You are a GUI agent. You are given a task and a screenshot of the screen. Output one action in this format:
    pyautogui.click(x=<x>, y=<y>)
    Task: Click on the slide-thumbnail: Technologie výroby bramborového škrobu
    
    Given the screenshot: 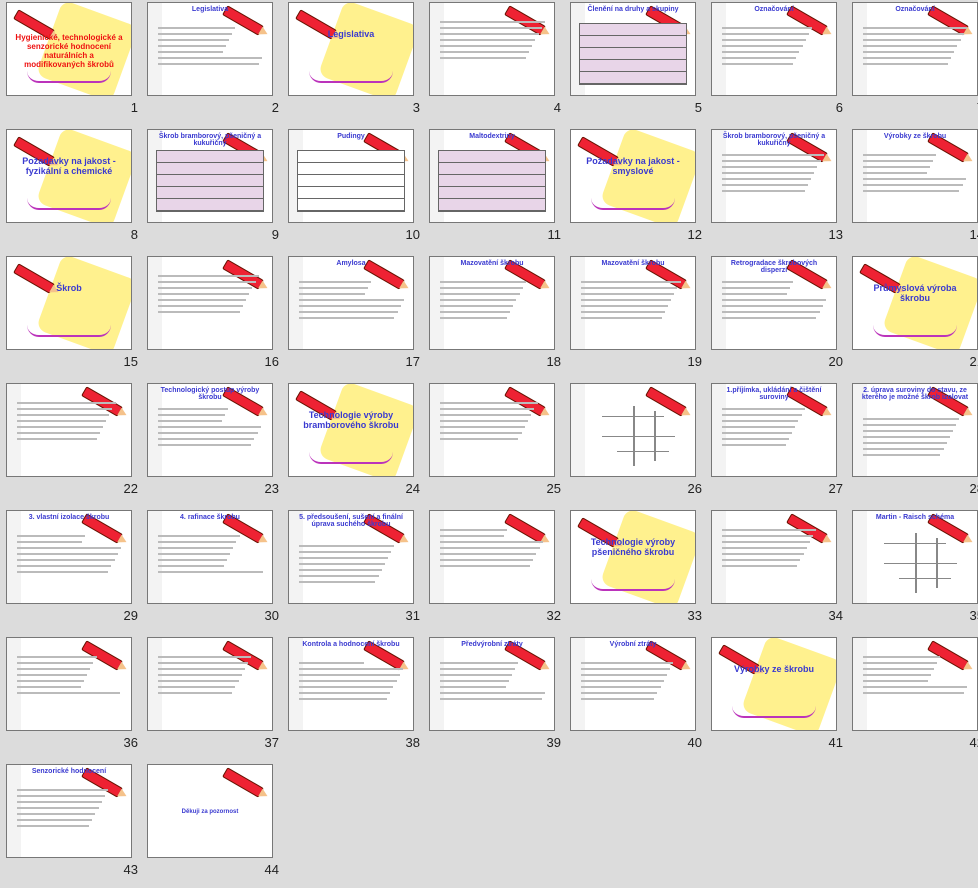 What is the action you would take?
    pyautogui.click(x=351, y=430)
    